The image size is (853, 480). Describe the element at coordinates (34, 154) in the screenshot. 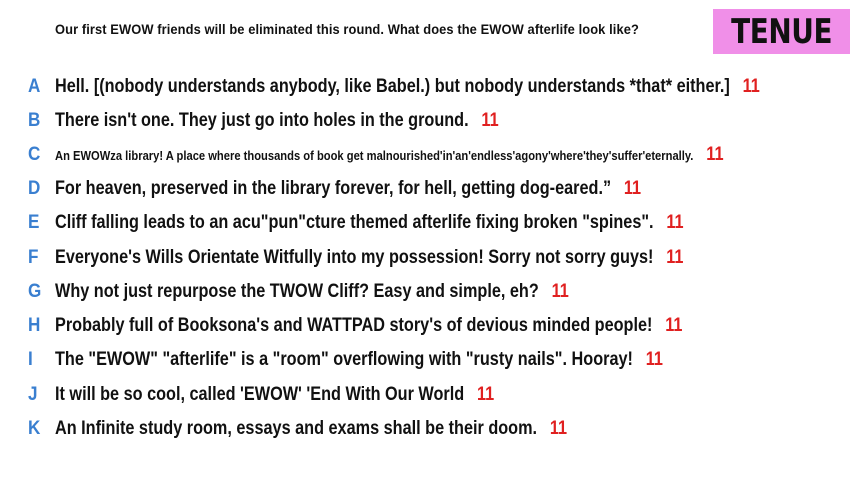

I see `response-letter: C` at that location.